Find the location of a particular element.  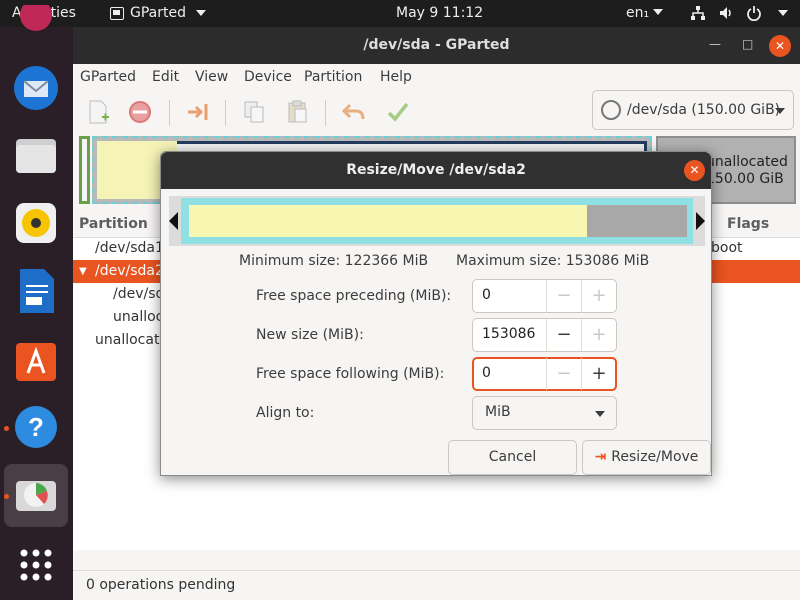

dialog-titlebar: Resize/Move /dev/sda2 ✕ is located at coordinates (436, 170).